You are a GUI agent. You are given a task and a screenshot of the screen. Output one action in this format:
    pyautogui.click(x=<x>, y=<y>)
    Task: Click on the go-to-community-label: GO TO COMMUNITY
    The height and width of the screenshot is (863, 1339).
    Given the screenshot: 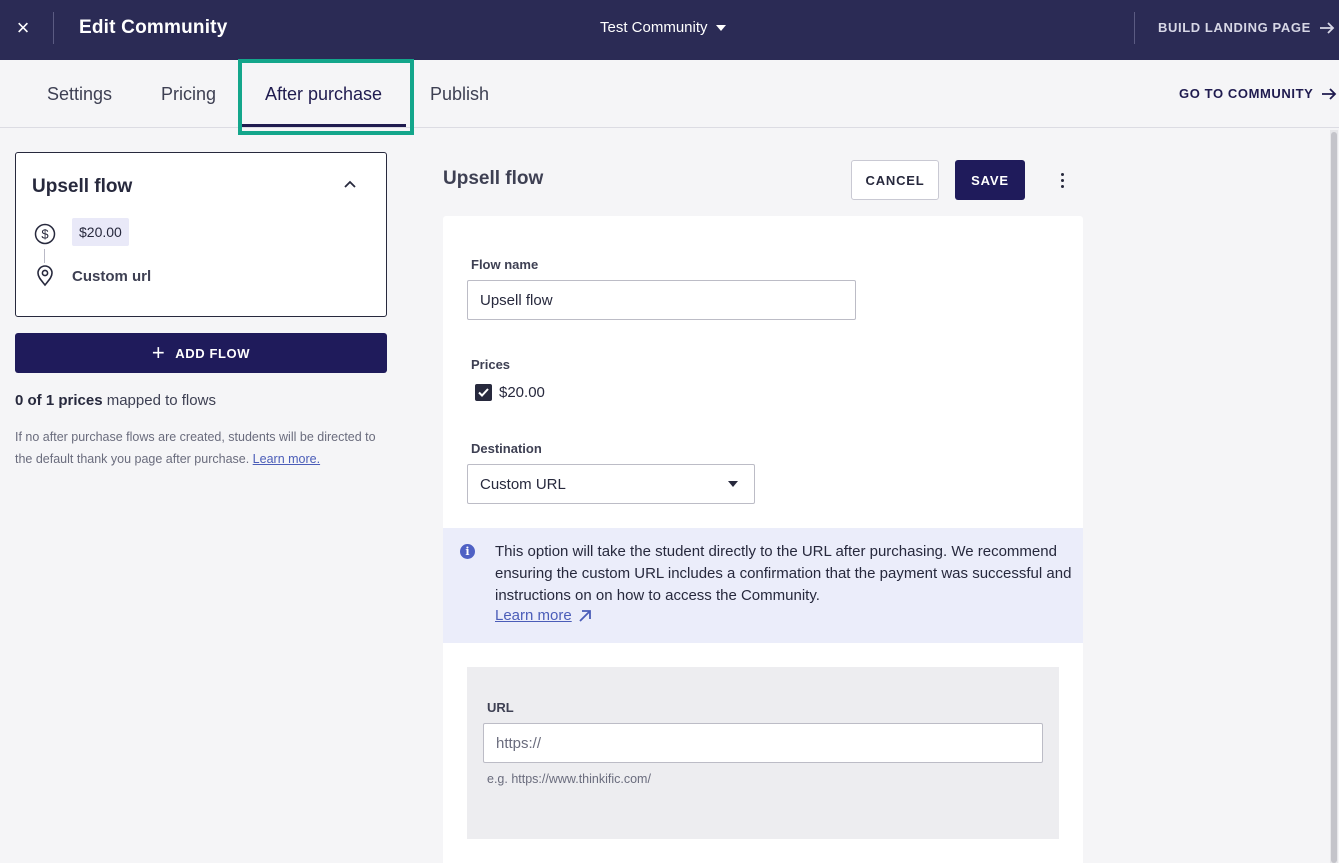 What is the action you would take?
    pyautogui.click(x=1246, y=93)
    